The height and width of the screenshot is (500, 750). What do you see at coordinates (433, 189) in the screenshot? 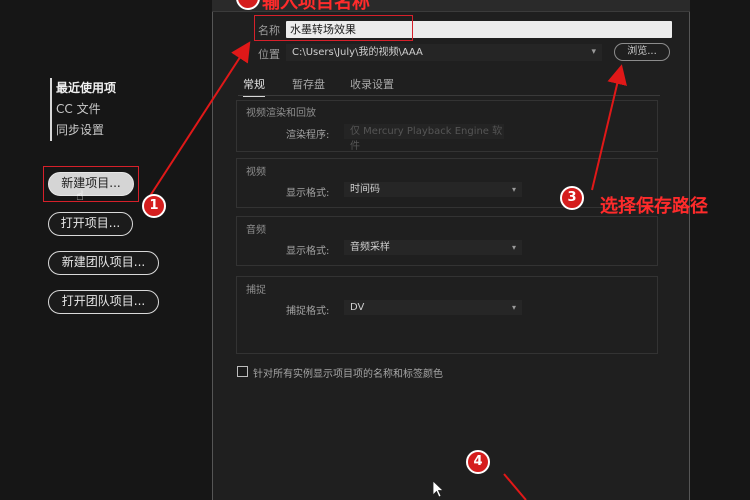
I see `video-format-select: 时间码 ▾` at bounding box center [433, 189].